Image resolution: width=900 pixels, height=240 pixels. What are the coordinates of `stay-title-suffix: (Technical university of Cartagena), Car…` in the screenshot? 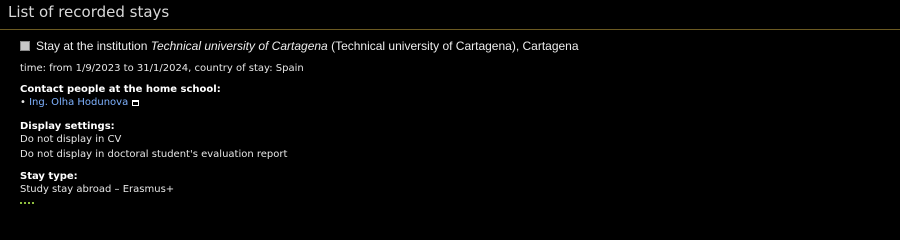 It's located at (453, 46).